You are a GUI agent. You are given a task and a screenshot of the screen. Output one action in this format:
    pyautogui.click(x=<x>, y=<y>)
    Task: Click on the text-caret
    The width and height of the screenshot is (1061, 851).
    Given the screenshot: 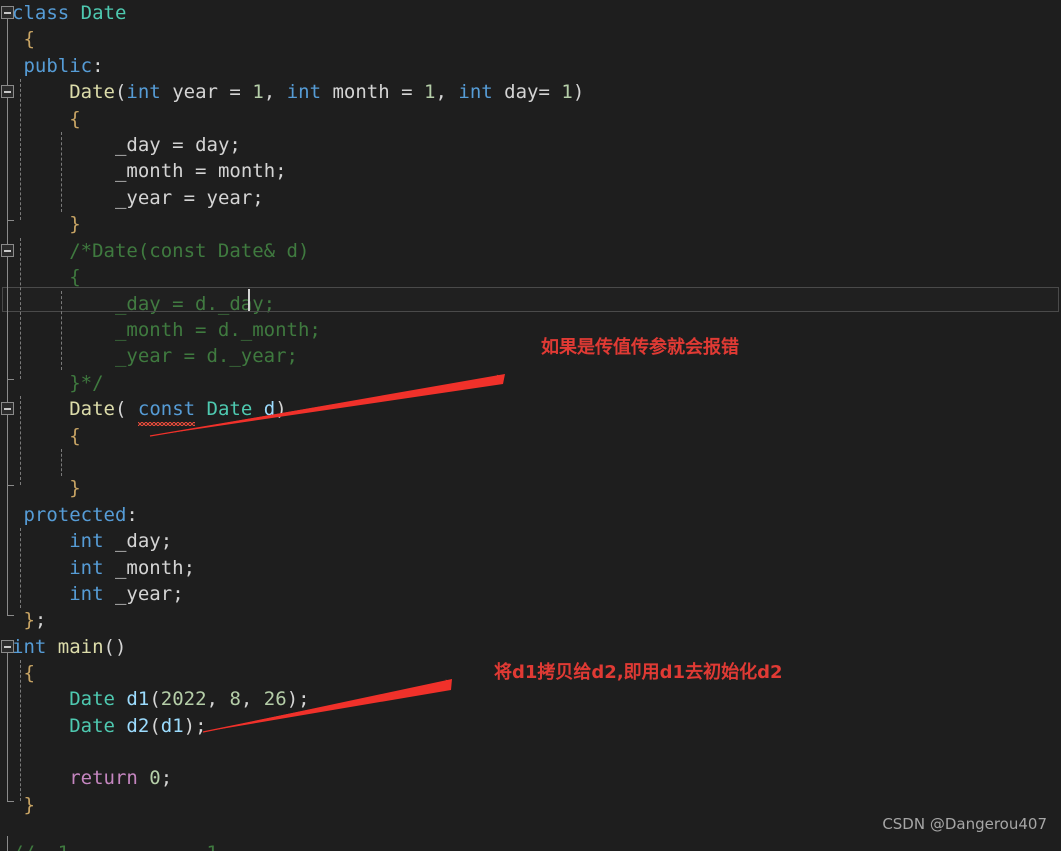 What is the action you would take?
    pyautogui.click(x=249, y=300)
    